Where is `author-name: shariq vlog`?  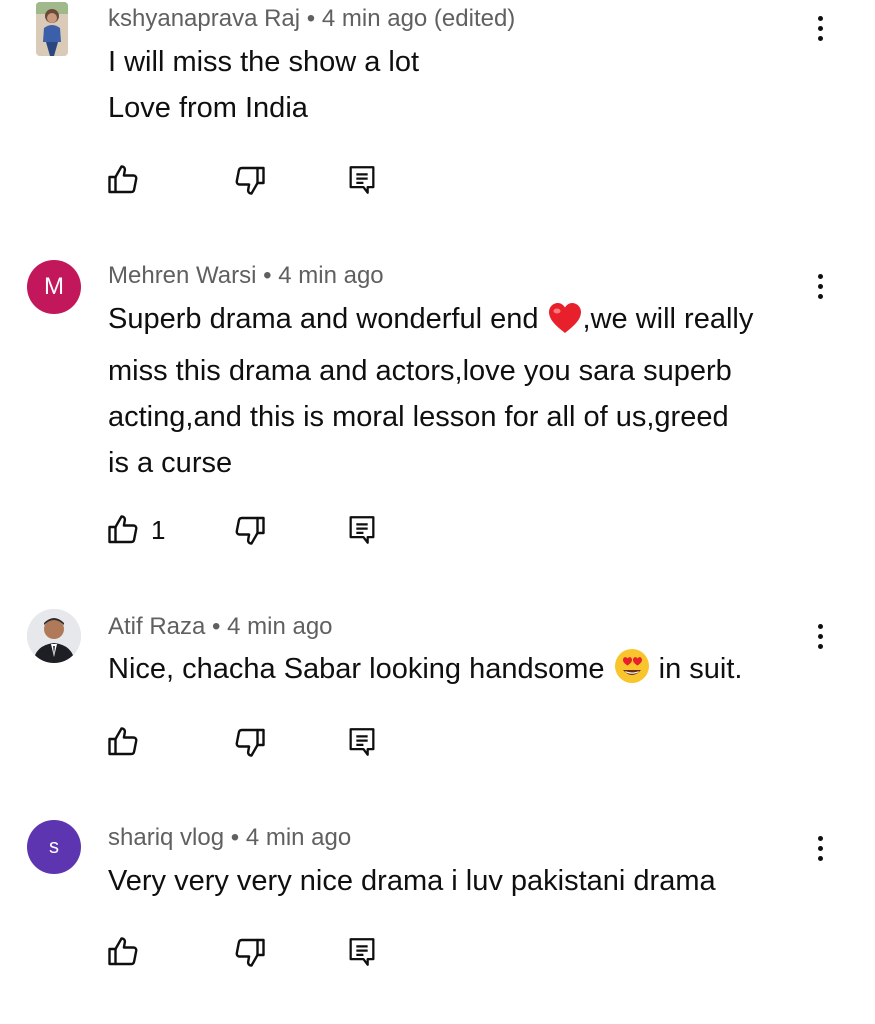
author-name: shariq vlog is located at coordinates (166, 837).